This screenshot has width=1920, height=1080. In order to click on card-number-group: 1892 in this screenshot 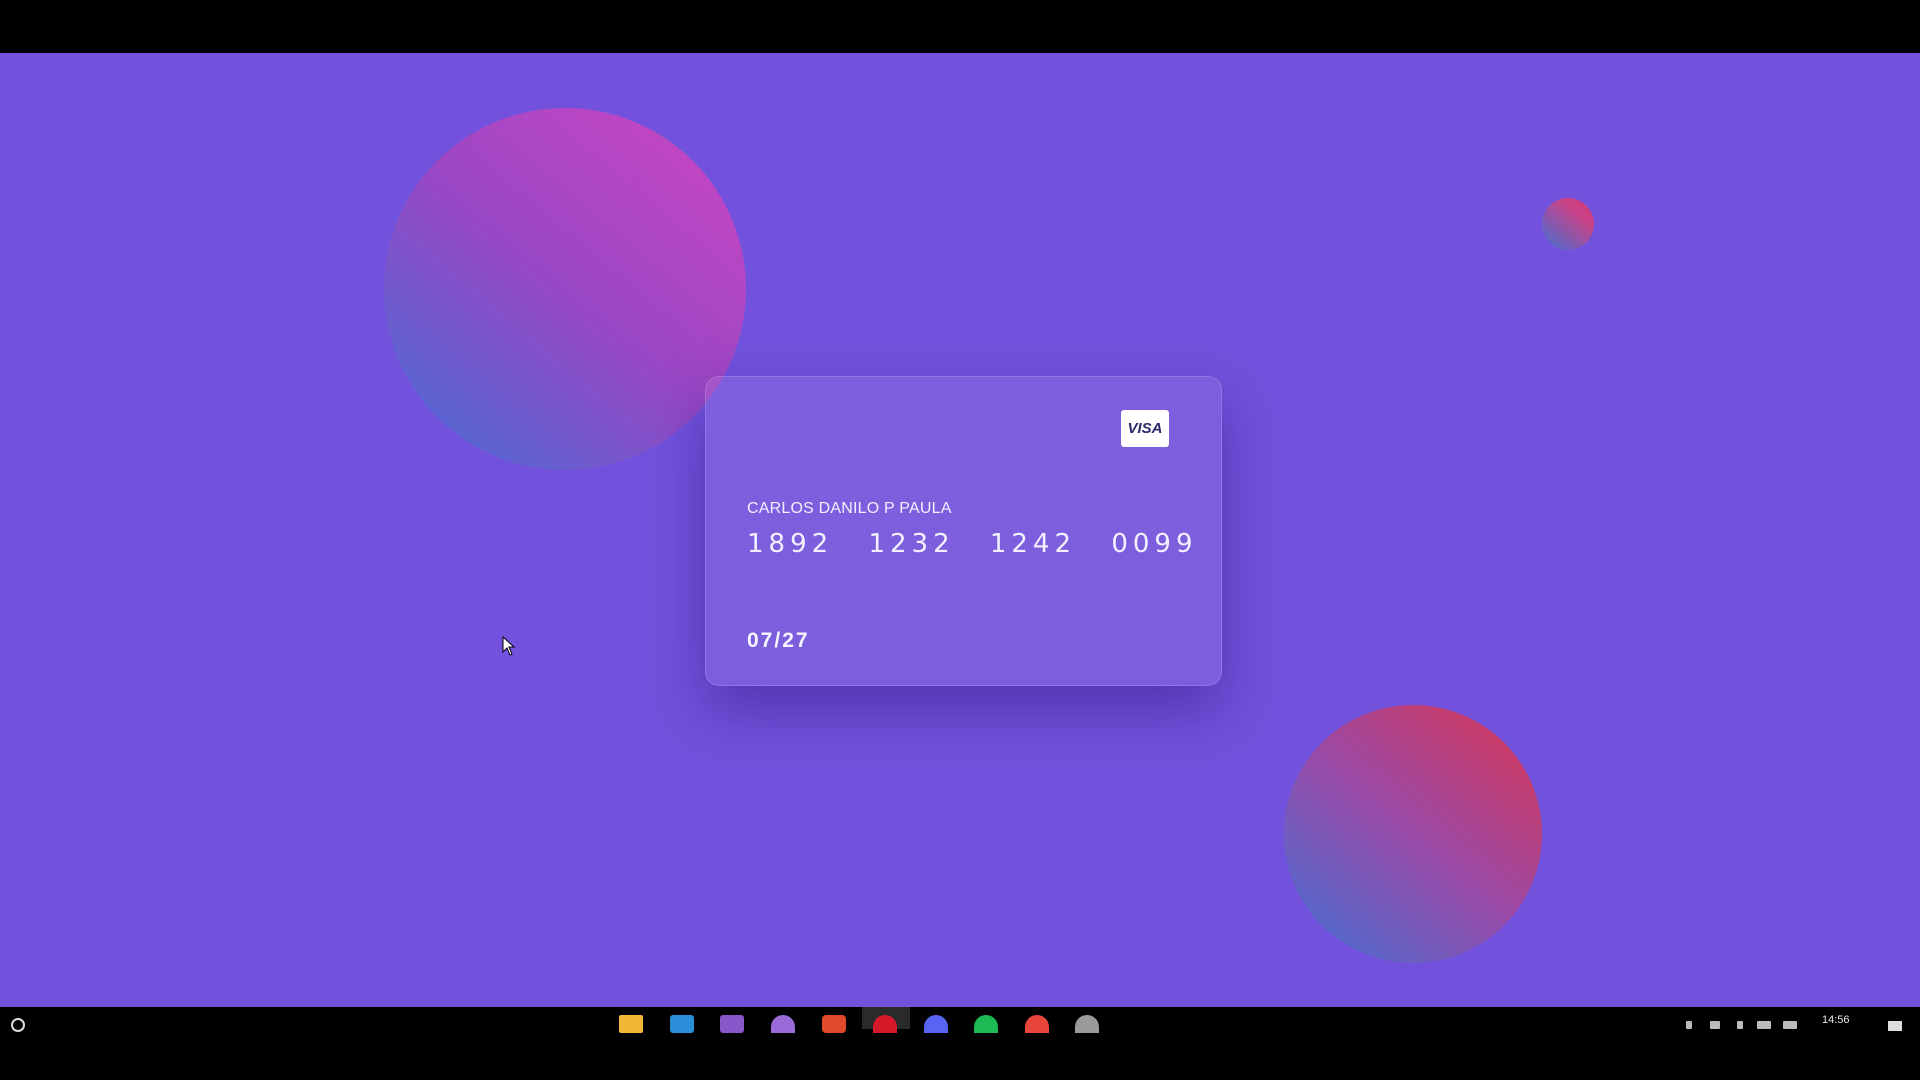, I will do `click(790, 544)`.